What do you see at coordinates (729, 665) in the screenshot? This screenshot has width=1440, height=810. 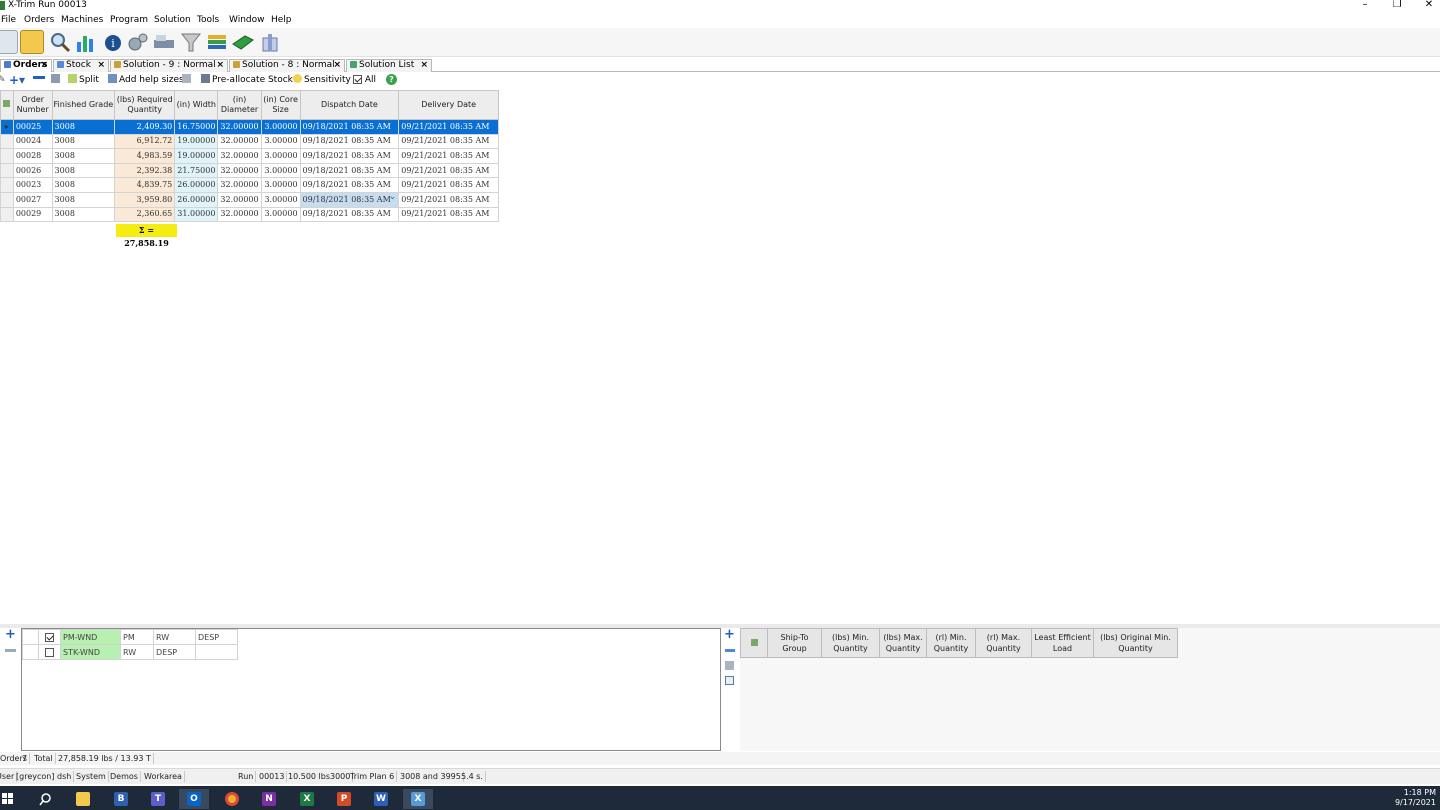 I see `copy-icon` at bounding box center [729, 665].